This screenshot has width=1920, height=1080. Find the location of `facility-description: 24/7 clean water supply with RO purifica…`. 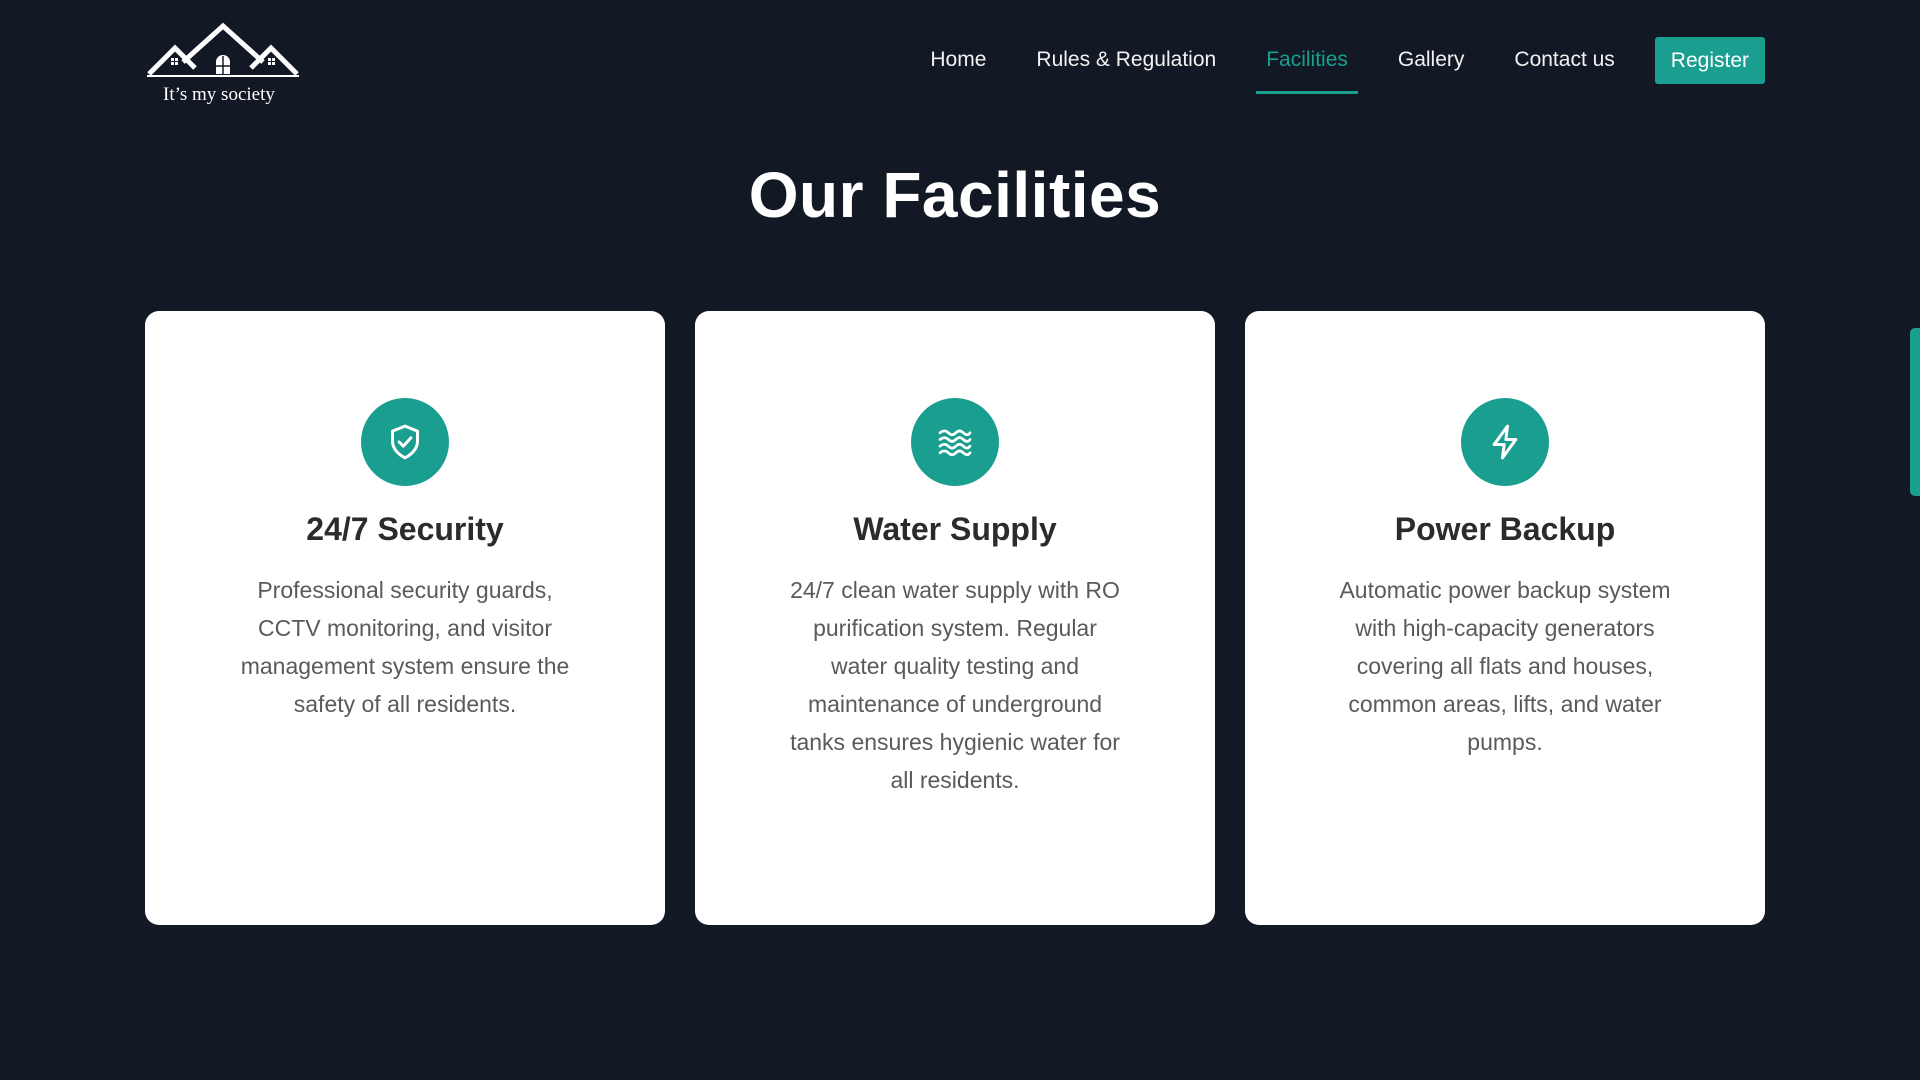

facility-description: 24/7 clean water supply with RO purifica… is located at coordinates (955, 685).